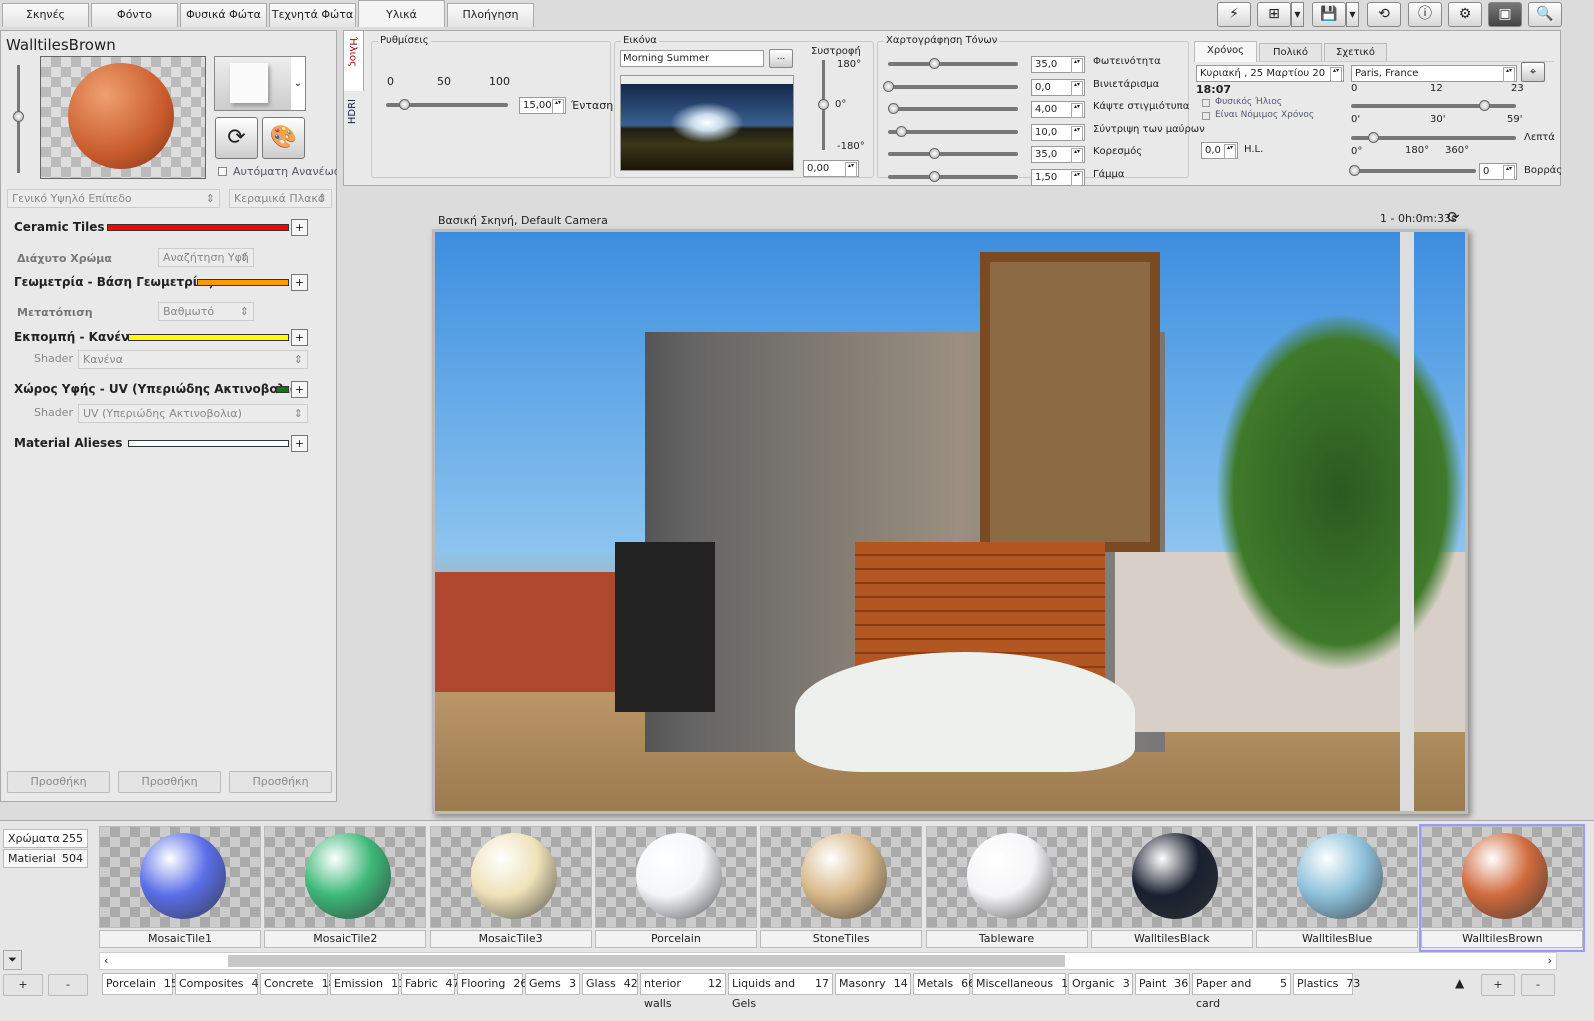  Describe the element at coordinates (106, 960) in the screenshot. I see `scroll-left-icon: ‹` at that location.